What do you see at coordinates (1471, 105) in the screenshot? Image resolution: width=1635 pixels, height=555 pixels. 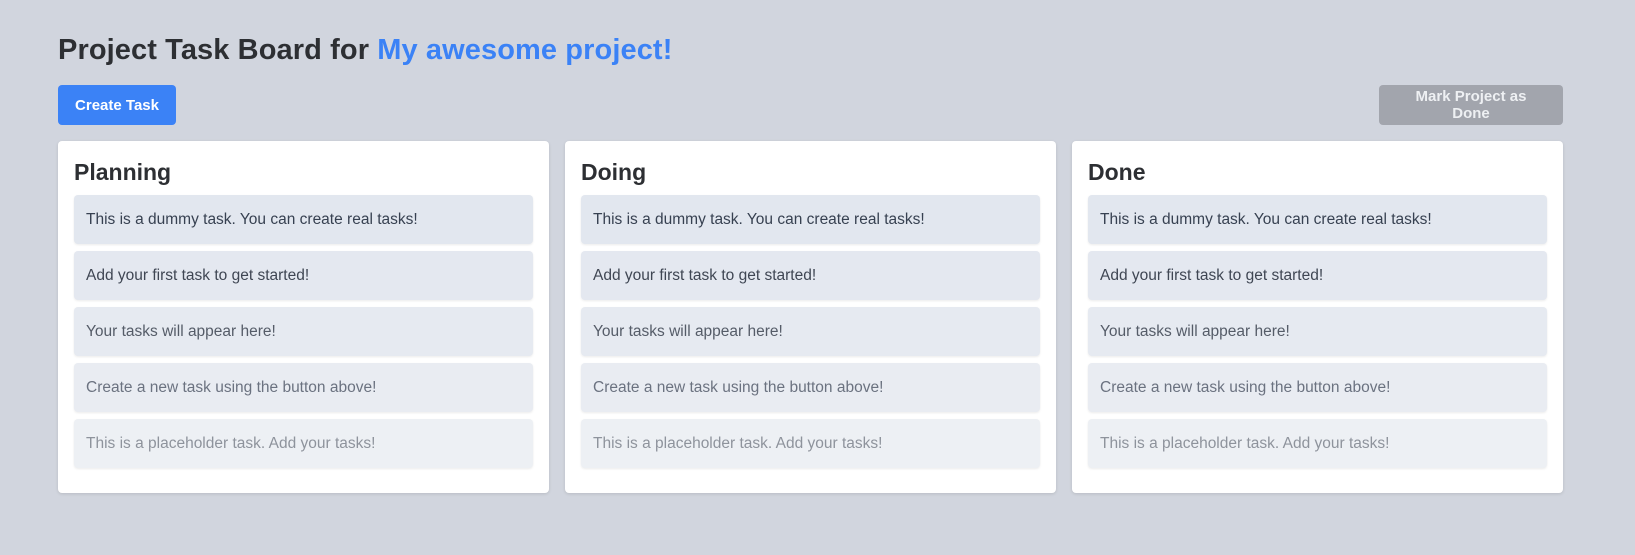 I see `mark-project-done-button: Mark Project as Done` at bounding box center [1471, 105].